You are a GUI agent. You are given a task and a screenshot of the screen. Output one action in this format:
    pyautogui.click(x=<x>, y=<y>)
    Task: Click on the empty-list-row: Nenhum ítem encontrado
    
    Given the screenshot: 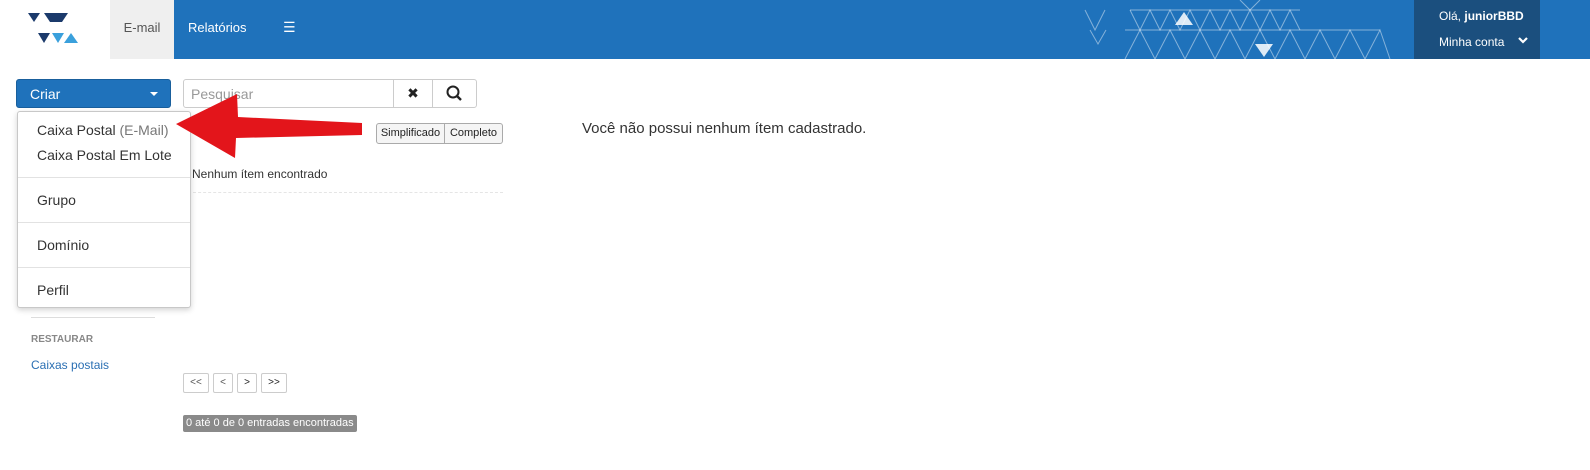 What is the action you would take?
    pyautogui.click(x=260, y=174)
    